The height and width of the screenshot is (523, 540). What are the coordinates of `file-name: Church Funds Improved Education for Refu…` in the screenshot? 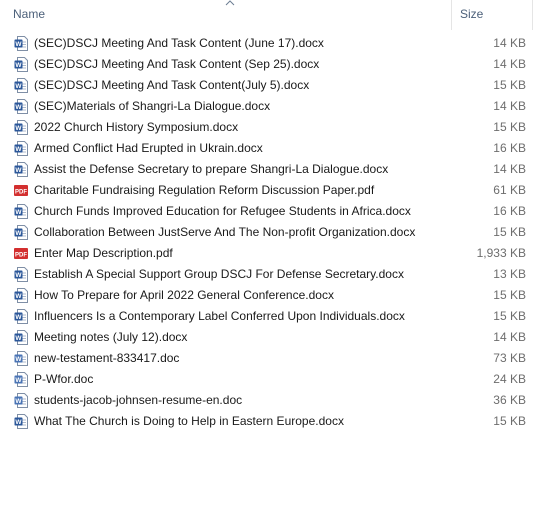 It's located at (222, 211).